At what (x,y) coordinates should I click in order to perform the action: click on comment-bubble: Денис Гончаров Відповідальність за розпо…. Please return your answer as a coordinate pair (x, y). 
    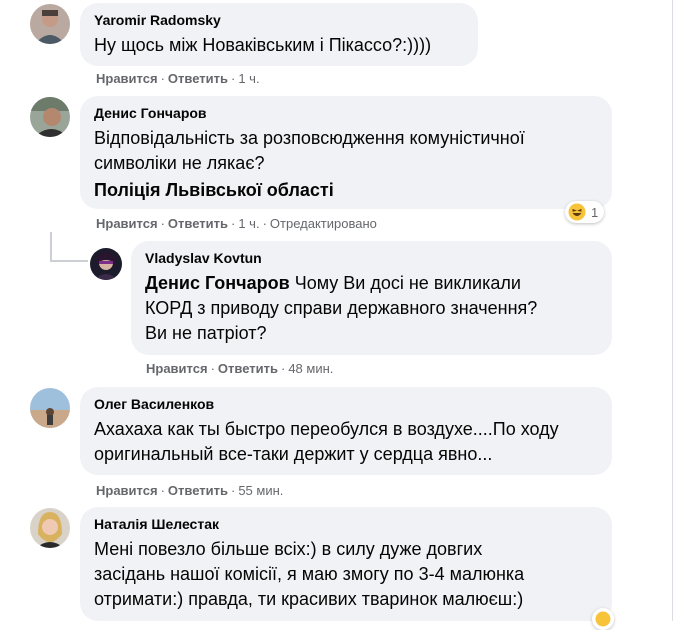
    Looking at the image, I should click on (346, 152).